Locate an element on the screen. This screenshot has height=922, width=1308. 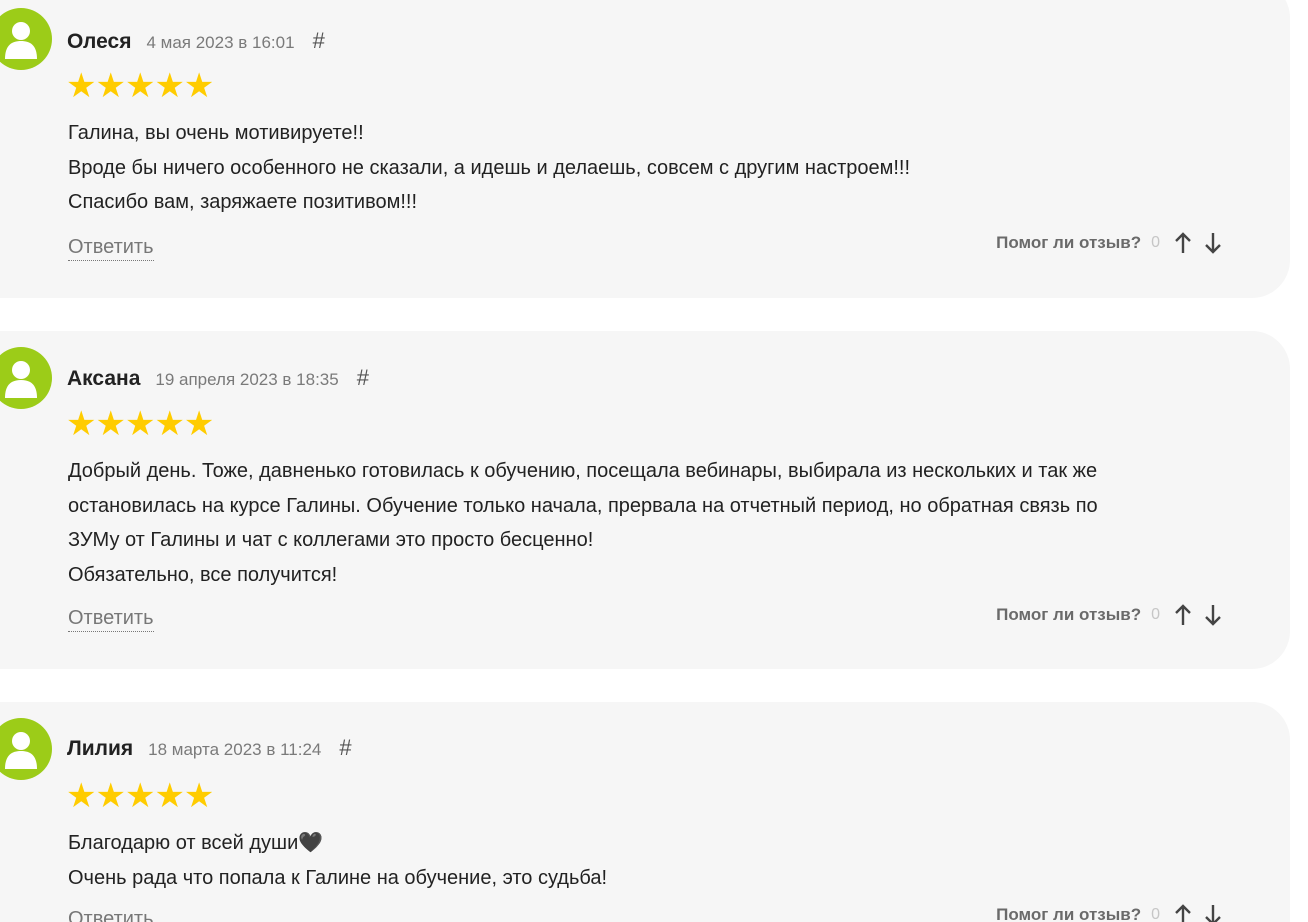
review-header: Аксана 19 апреля 2023 в 18:35 # is located at coordinates (218, 378).